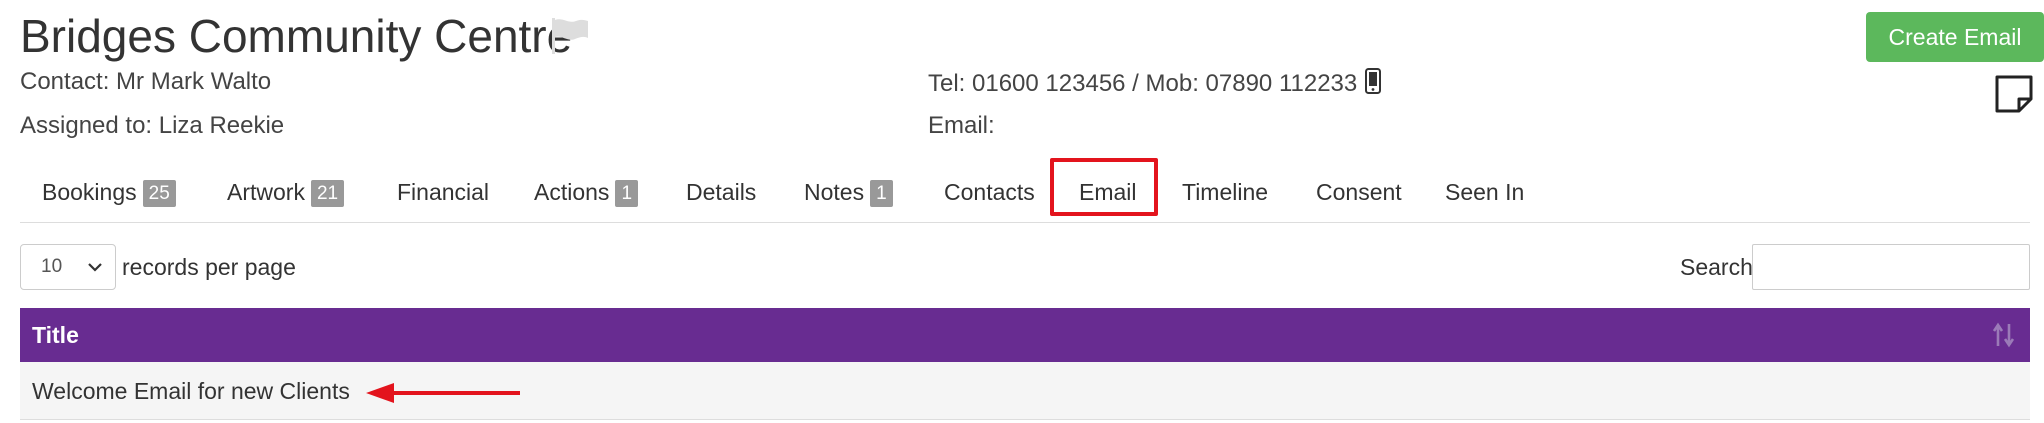  I want to click on arrow-left-icon, so click(443, 393).